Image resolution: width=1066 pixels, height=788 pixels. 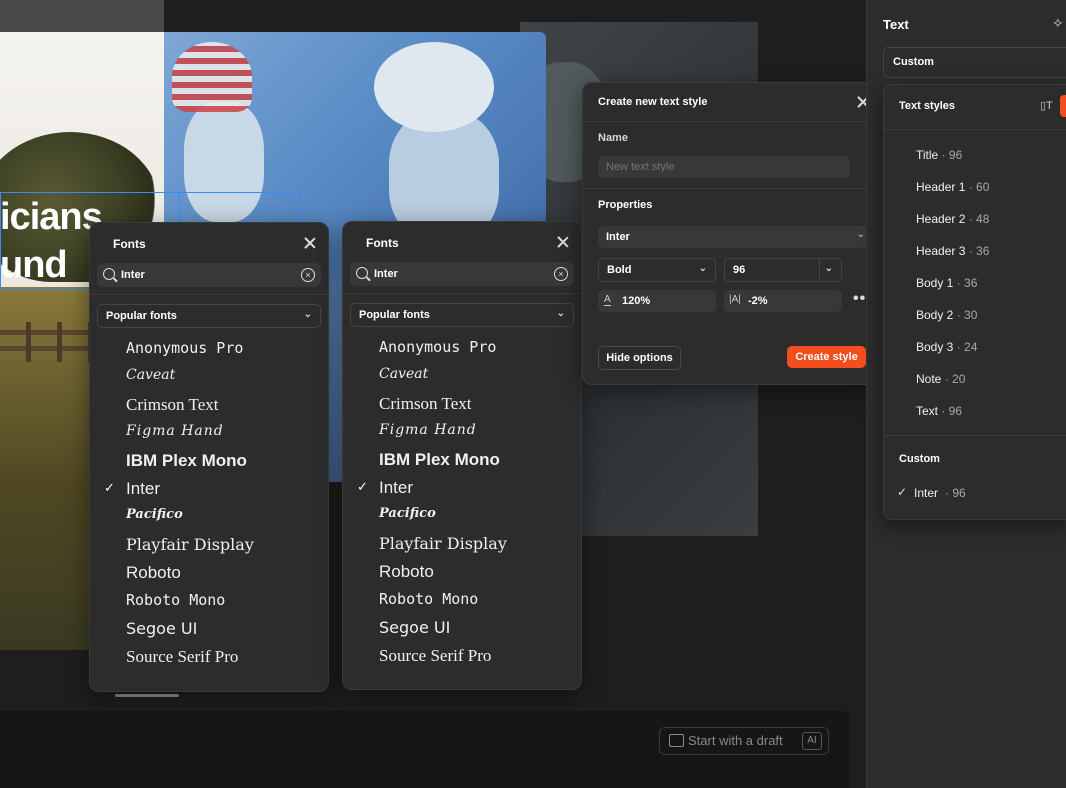 What do you see at coordinates (724, 167) in the screenshot?
I see `style-name-input` at bounding box center [724, 167].